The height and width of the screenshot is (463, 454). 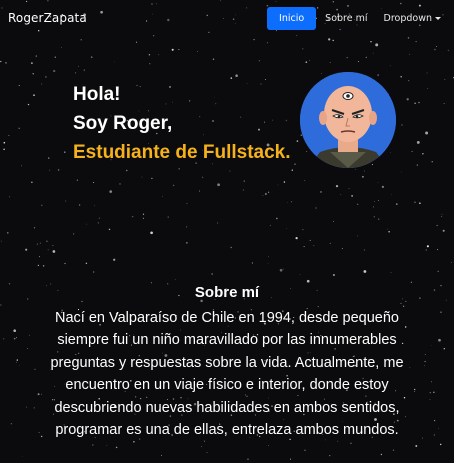 What do you see at coordinates (292, 18) in the screenshot?
I see `nav-link-inicio: Inicio` at bounding box center [292, 18].